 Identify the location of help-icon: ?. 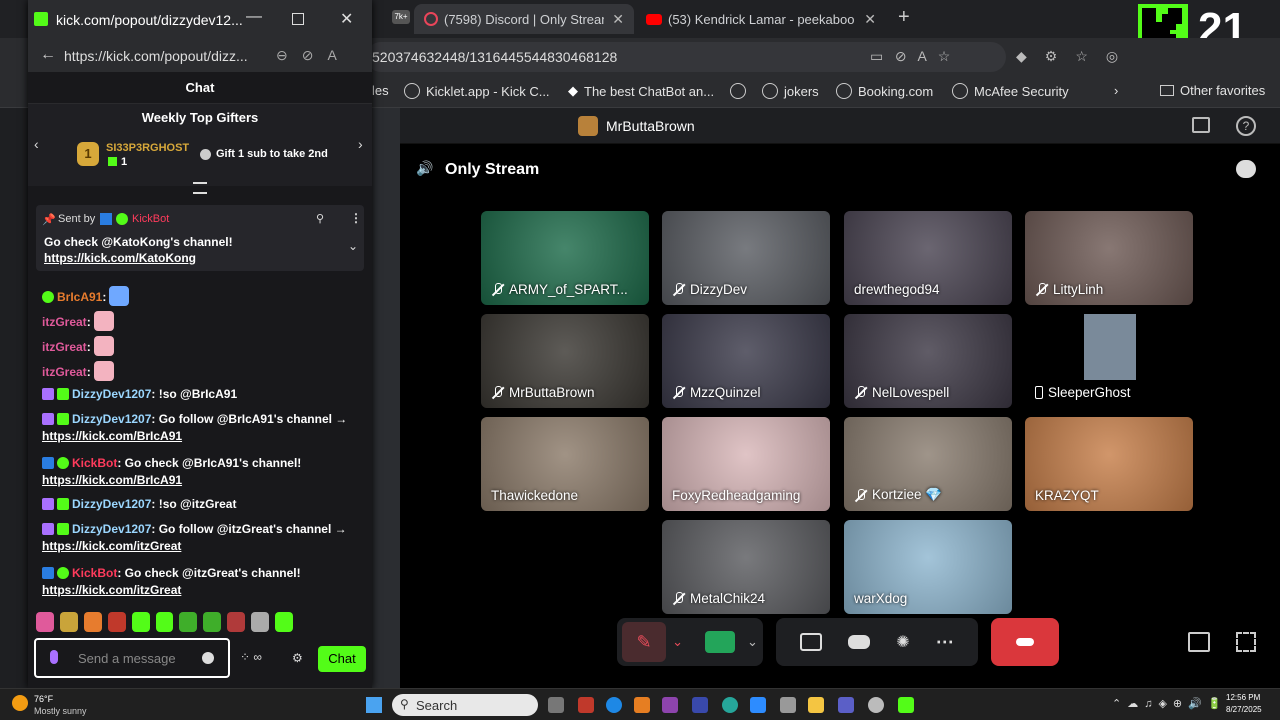
(1246, 126).